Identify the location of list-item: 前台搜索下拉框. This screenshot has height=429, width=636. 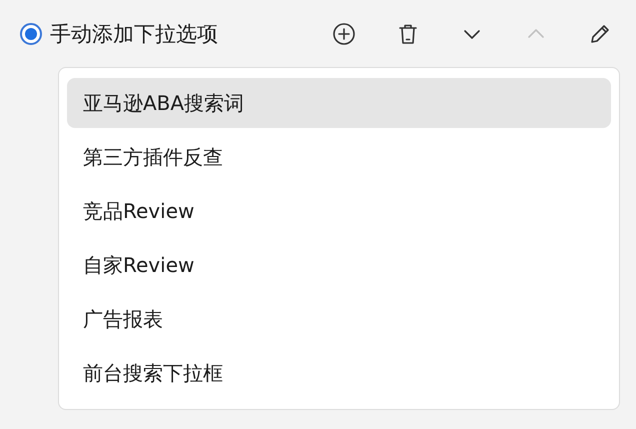
(339, 373).